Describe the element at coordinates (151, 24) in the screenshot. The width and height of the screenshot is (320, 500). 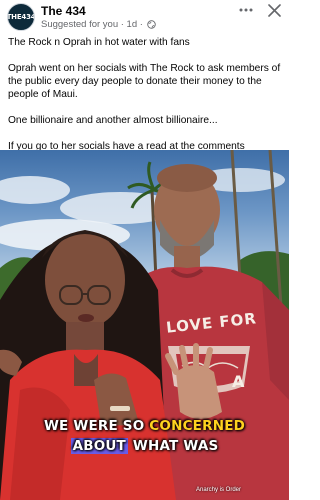
I see `globe-icon` at that location.